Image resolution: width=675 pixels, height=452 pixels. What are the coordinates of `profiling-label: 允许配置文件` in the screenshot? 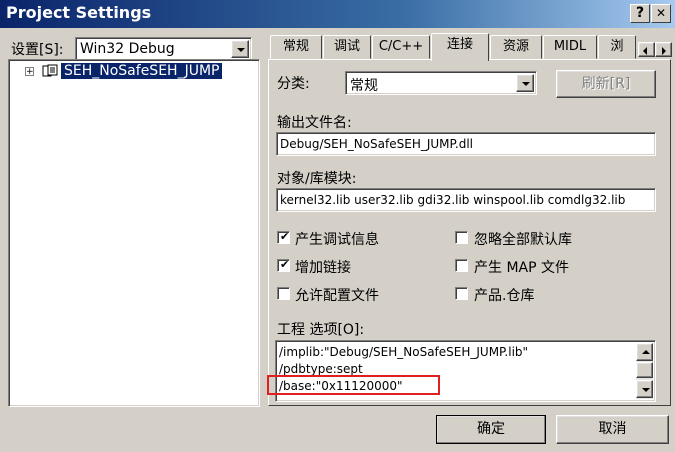 It's located at (337, 296).